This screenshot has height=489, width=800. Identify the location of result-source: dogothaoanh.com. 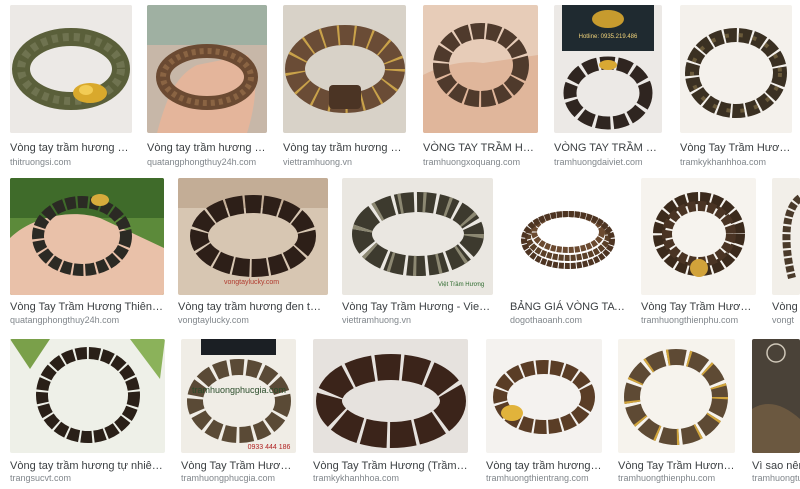
(567, 320).